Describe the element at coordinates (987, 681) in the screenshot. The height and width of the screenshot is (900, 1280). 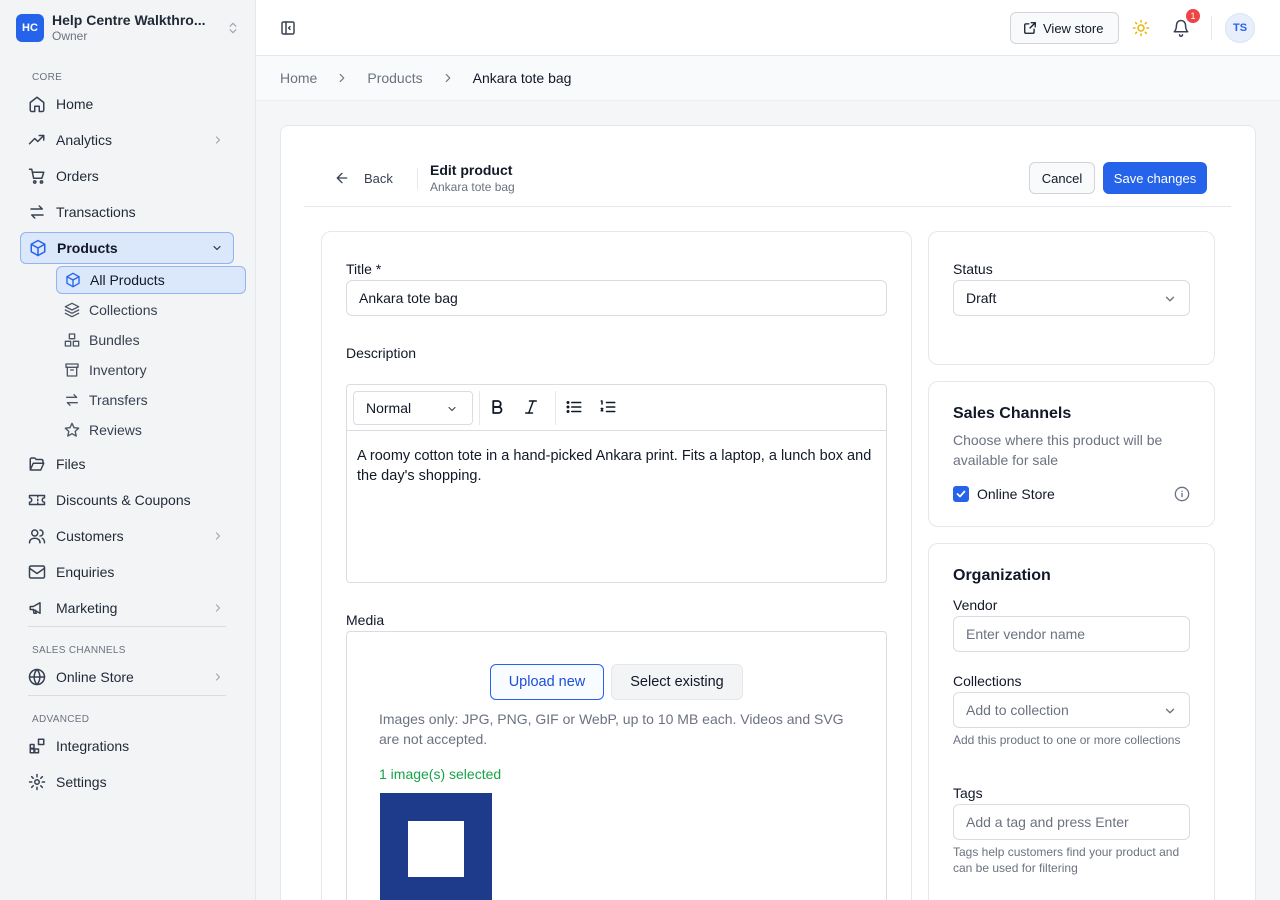
I see `collections-label: Collections` at that location.